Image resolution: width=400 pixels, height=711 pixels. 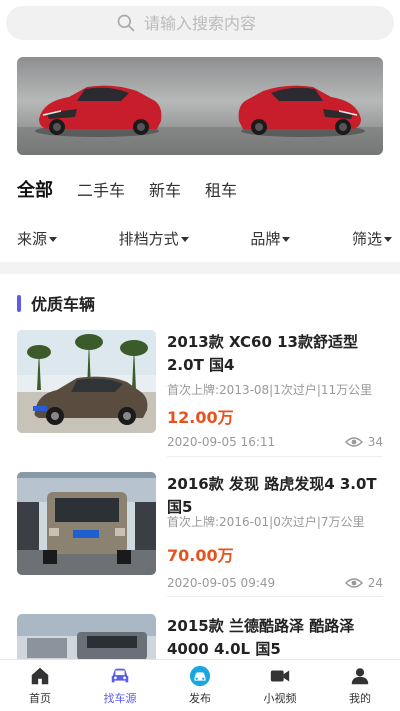 I want to click on filter-transmission: 排档方式, so click(x=154, y=238).